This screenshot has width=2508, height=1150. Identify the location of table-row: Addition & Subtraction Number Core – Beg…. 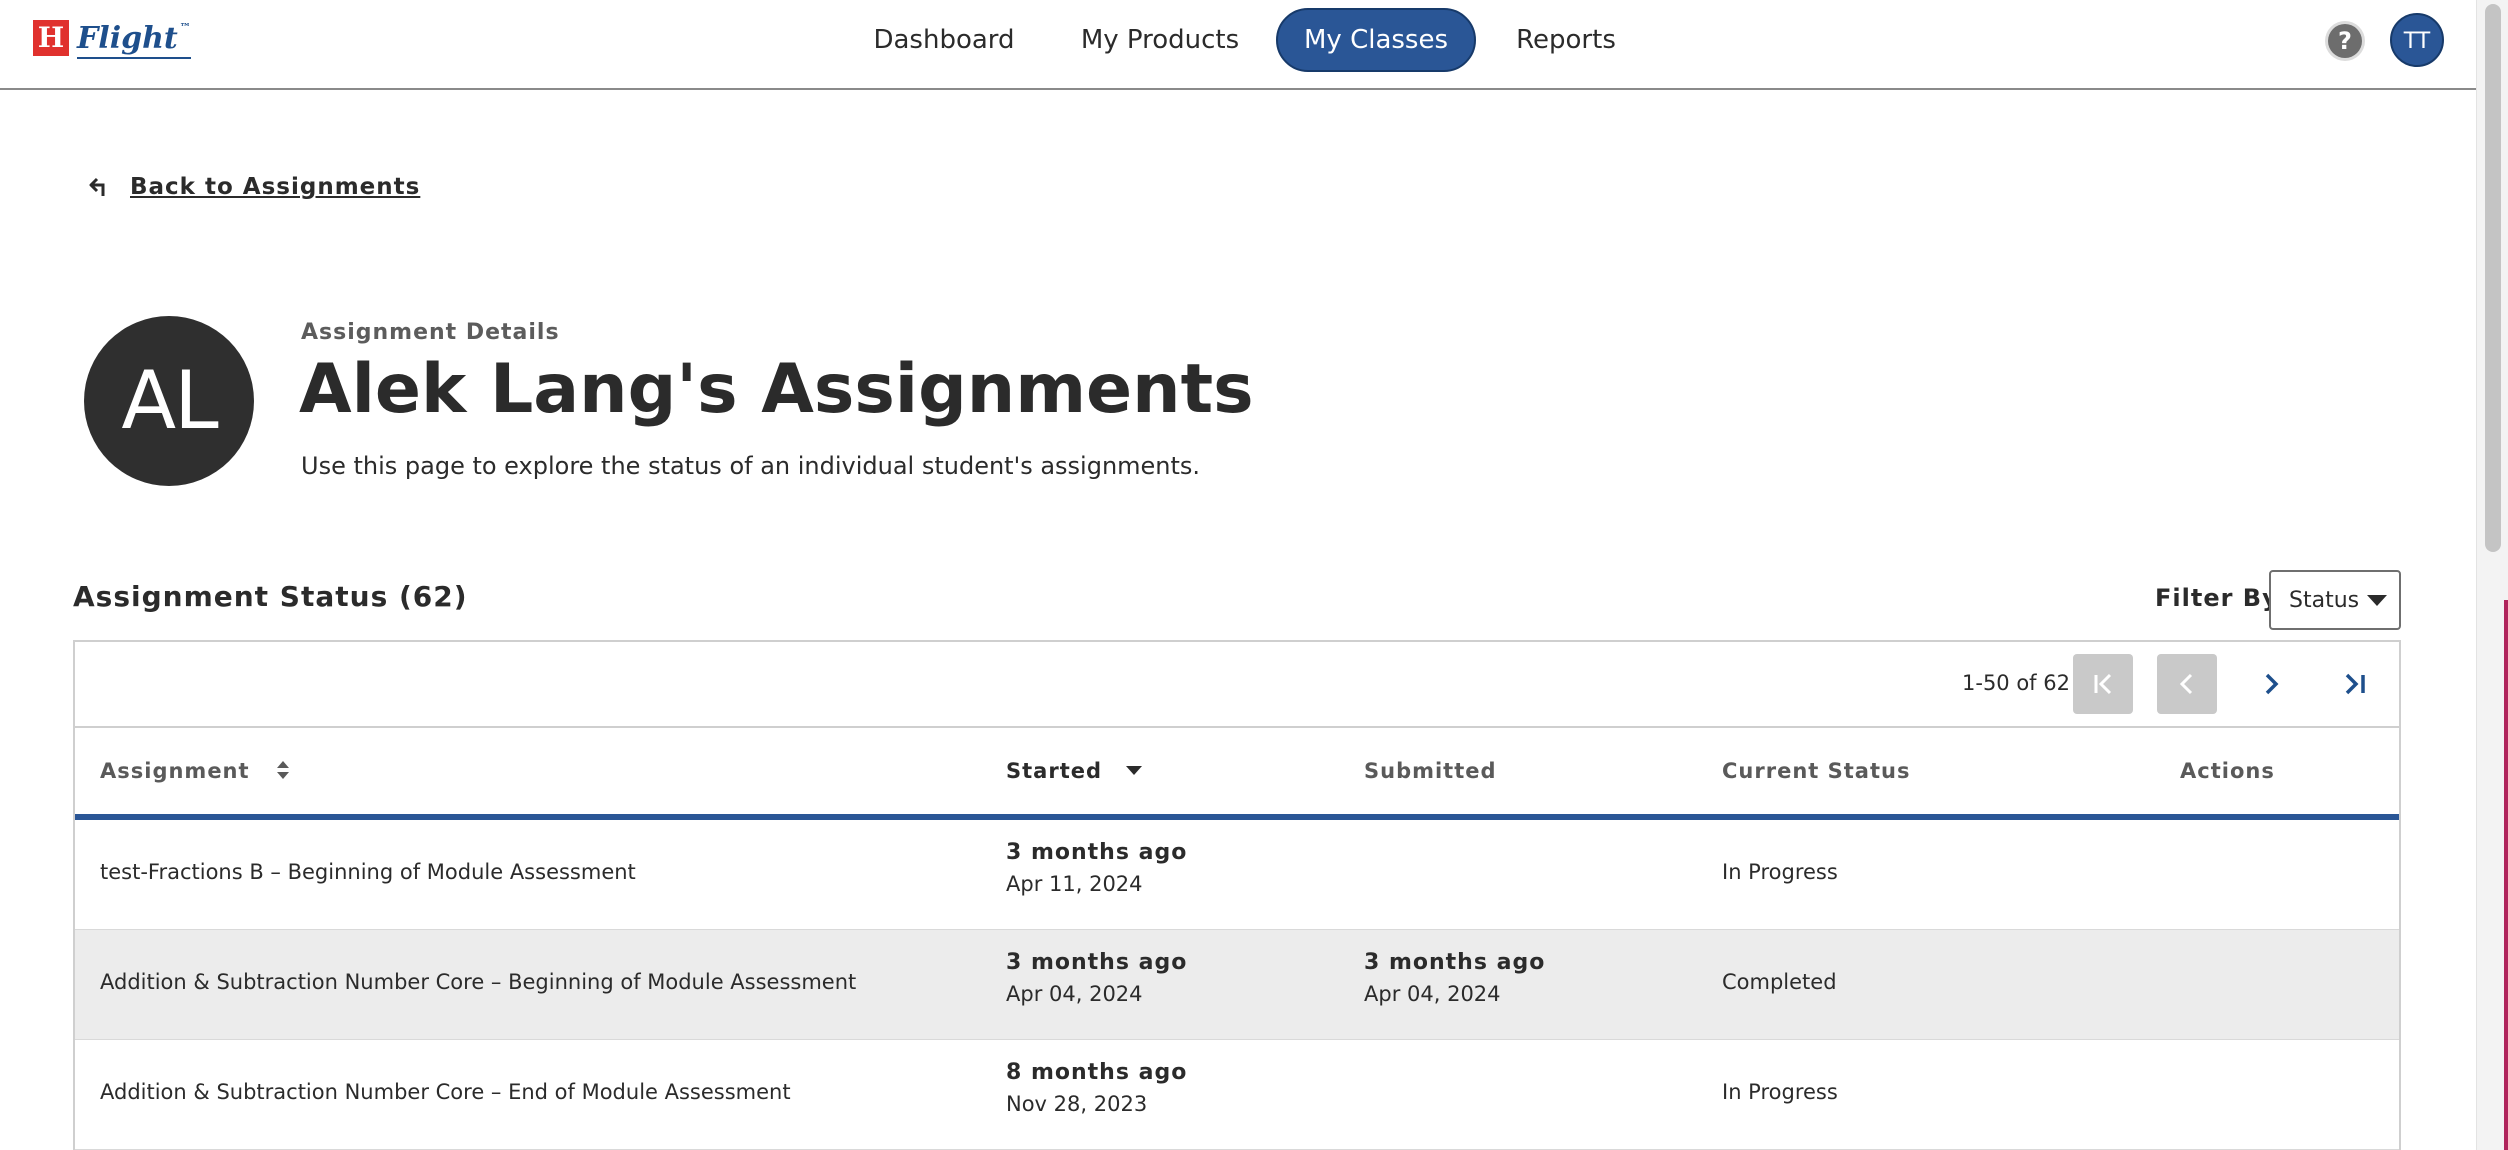
(1237, 985).